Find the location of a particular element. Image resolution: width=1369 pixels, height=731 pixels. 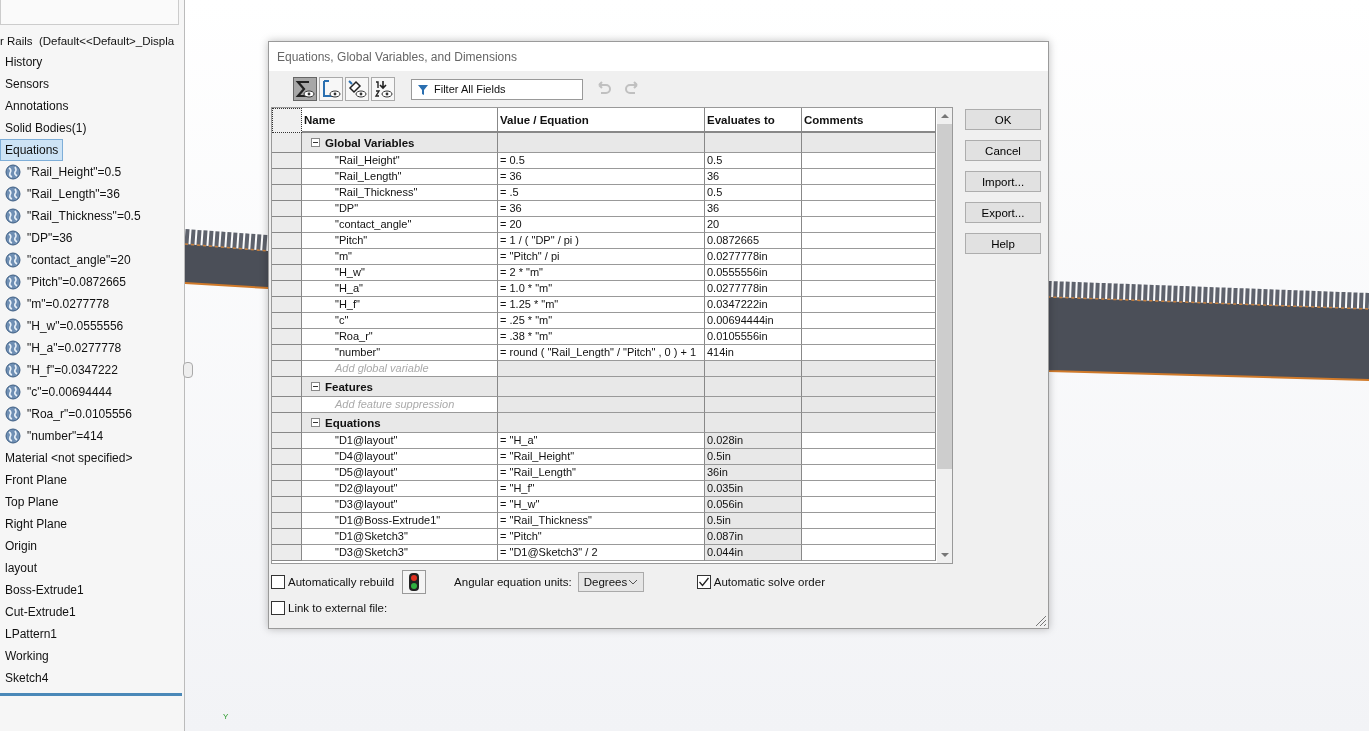

table-cell: = round ( "Rail_Length" / "Pitch" , 0 ) + 1 is located at coordinates (601, 353).